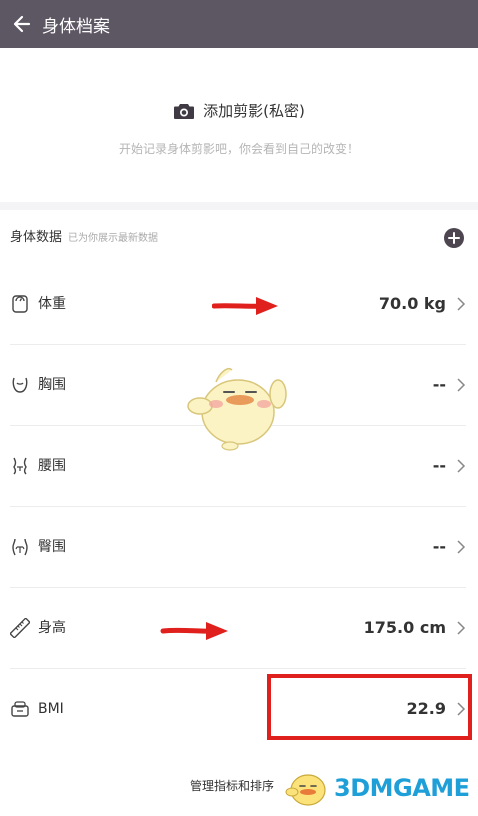  I want to click on app-header: 身体档案, so click(239, 24).